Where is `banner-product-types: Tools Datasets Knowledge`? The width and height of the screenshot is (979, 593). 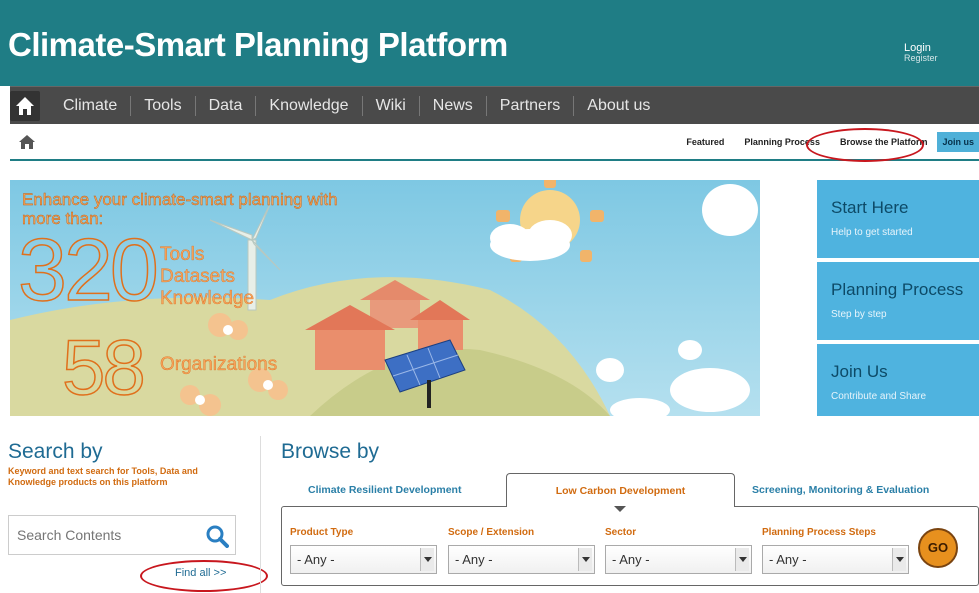 banner-product-types: Tools Datasets Knowledge is located at coordinates (207, 277).